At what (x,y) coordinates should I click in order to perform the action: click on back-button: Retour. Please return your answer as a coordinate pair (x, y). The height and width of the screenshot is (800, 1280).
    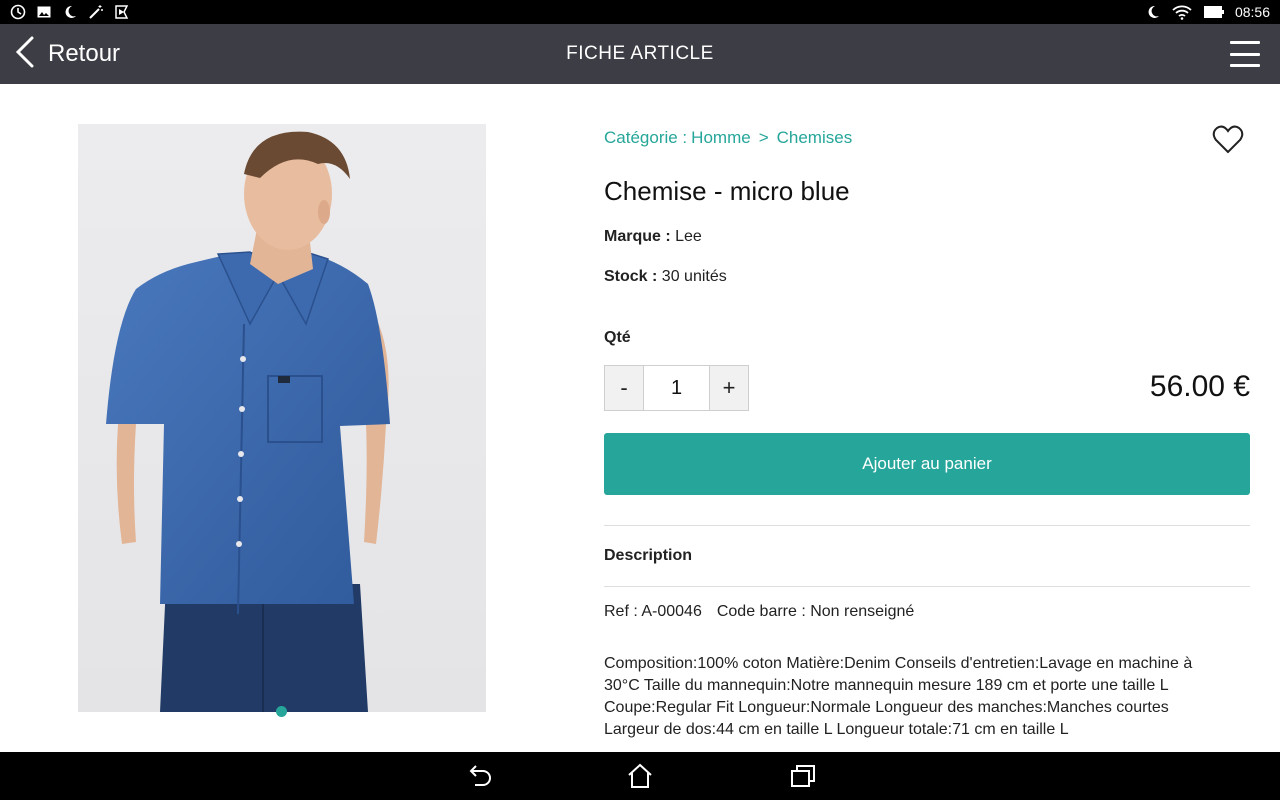
    Looking at the image, I should click on (67, 54).